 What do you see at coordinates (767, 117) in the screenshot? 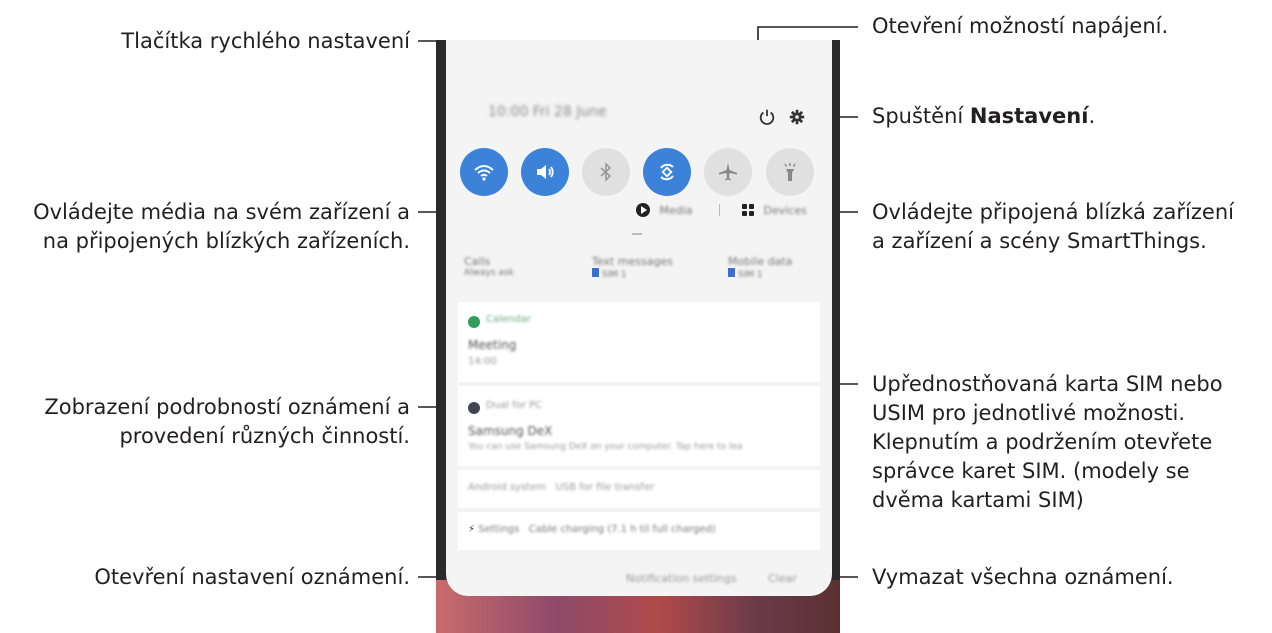
I see `power-icon` at bounding box center [767, 117].